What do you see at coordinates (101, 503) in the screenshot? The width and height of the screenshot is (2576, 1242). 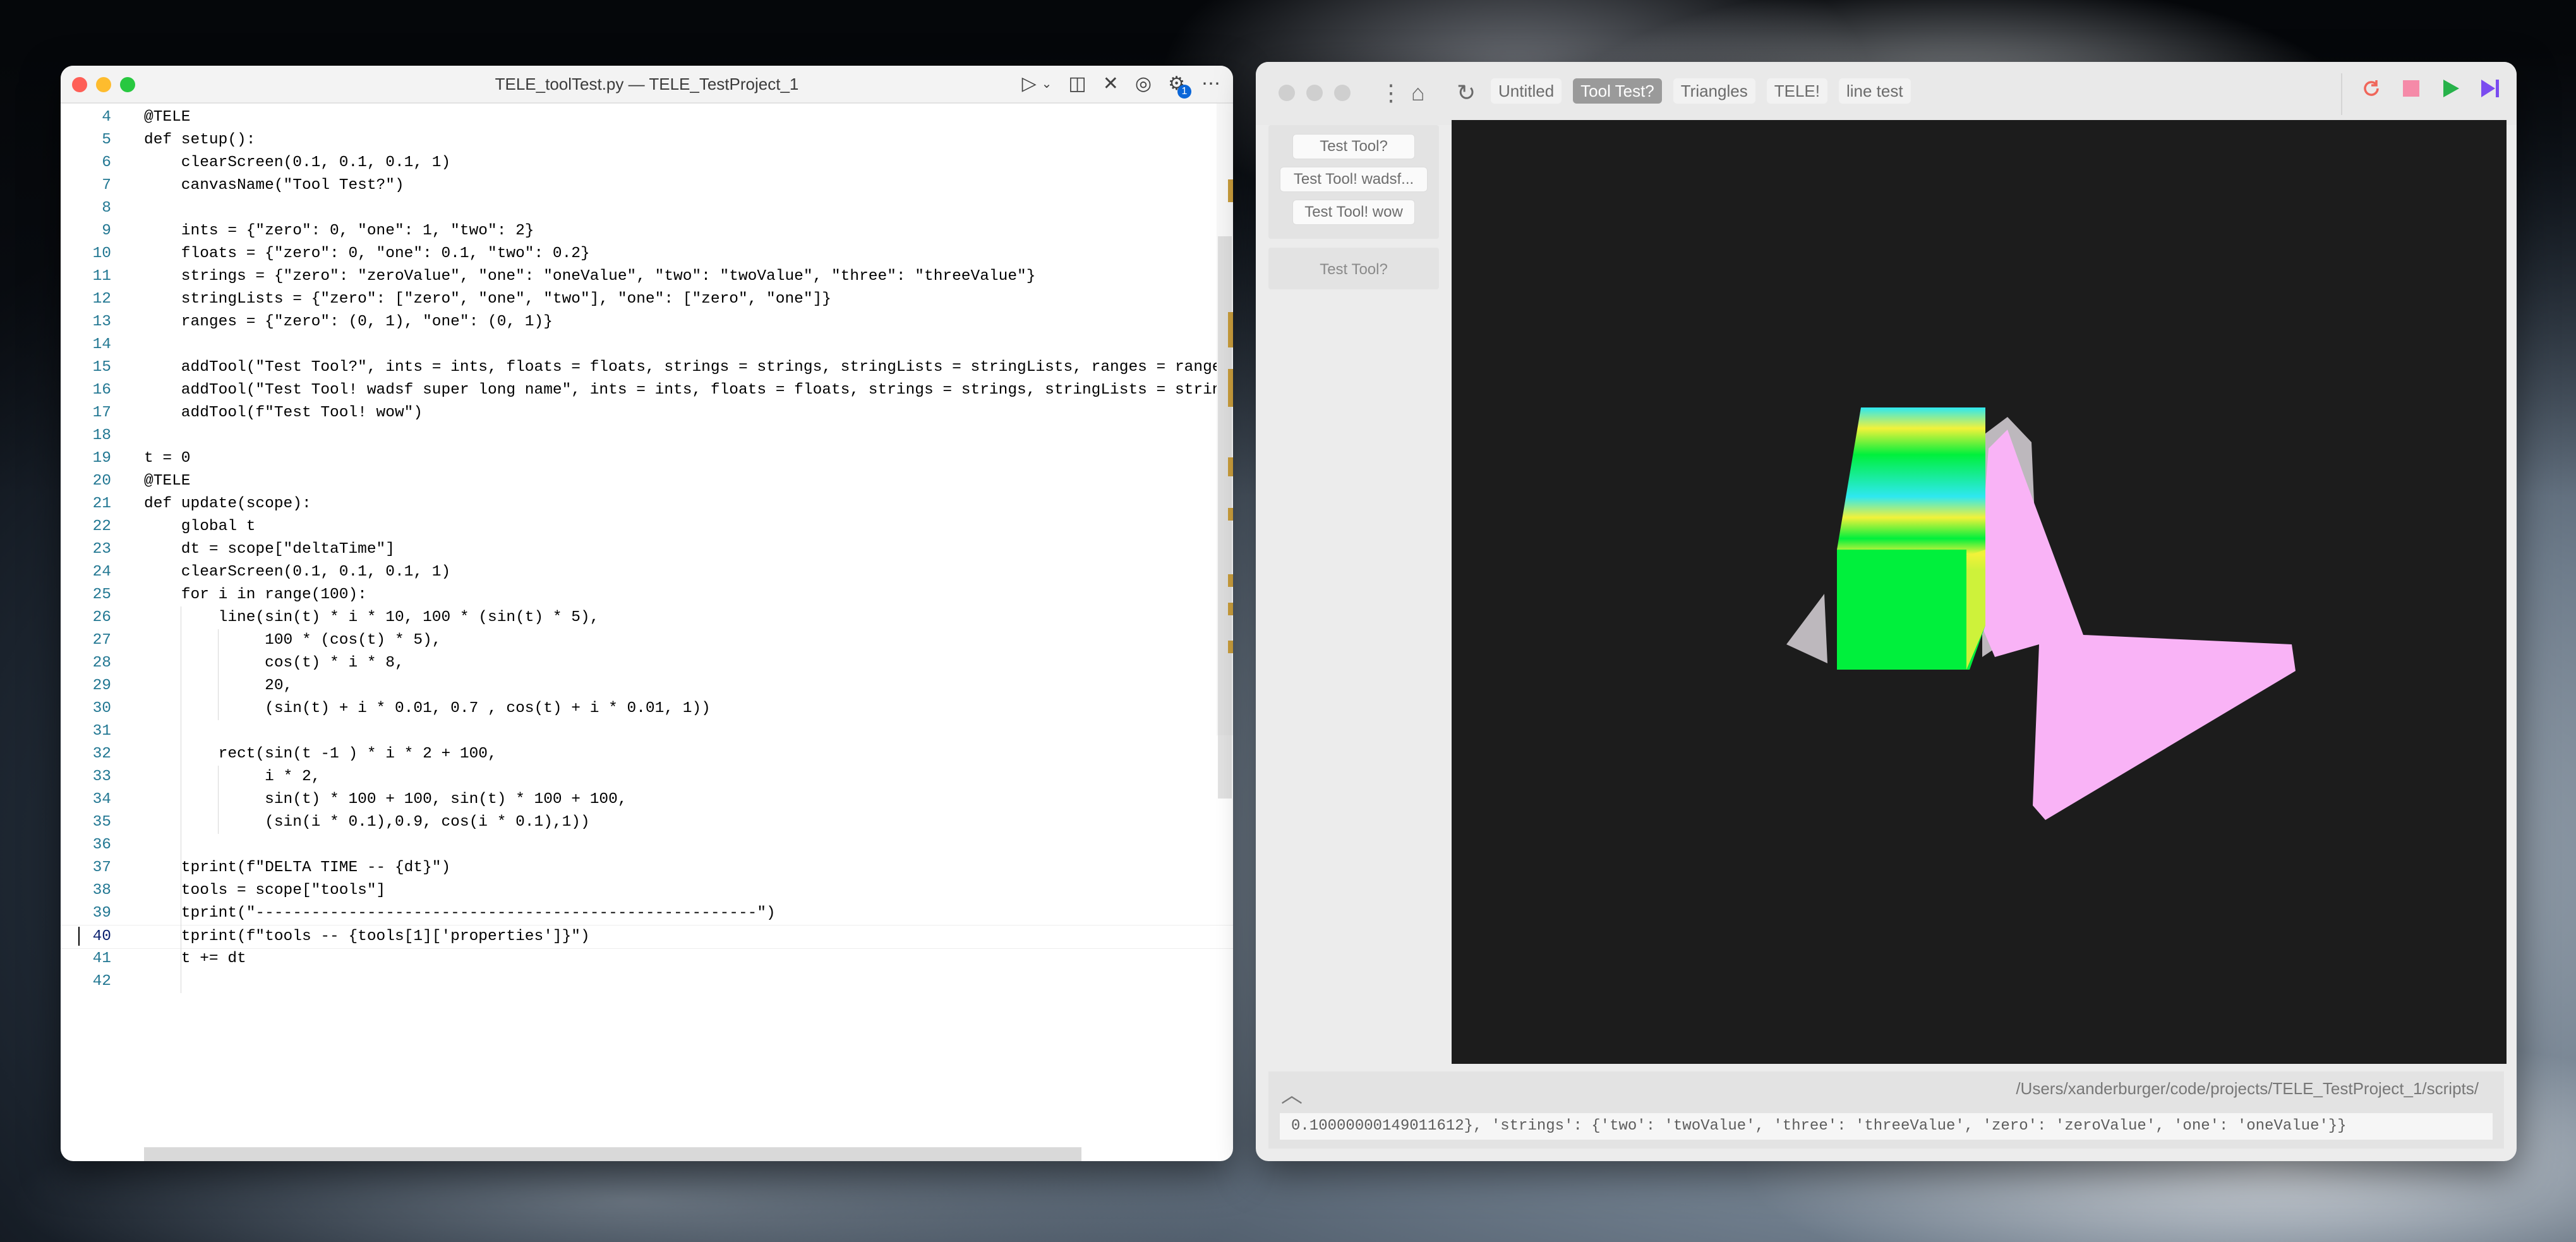 I see `line-number: 21` at bounding box center [101, 503].